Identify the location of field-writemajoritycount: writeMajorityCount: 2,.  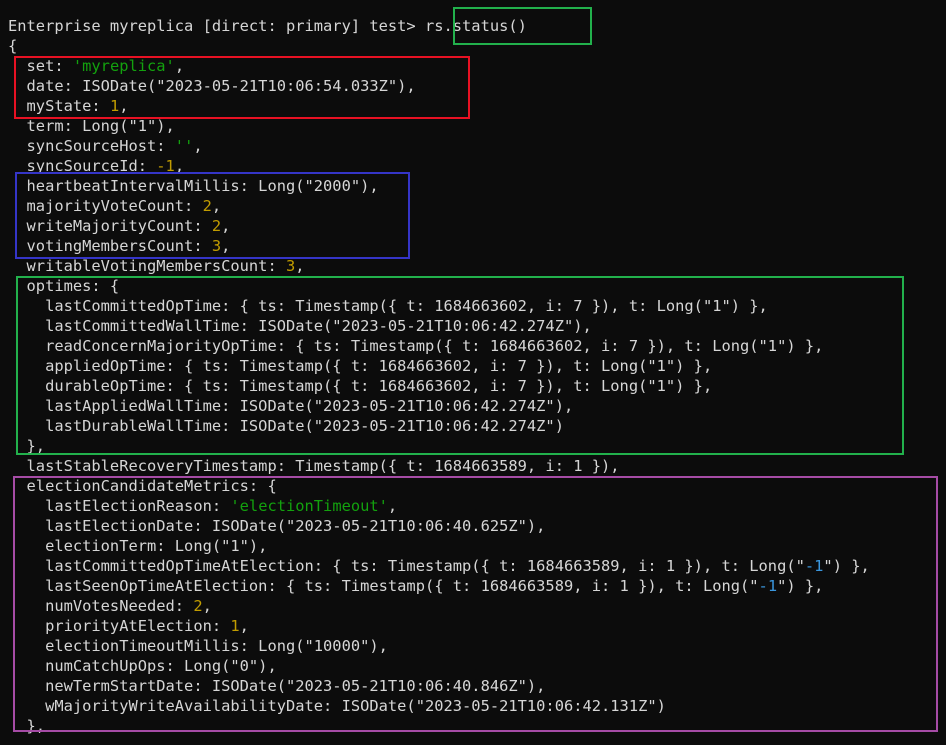
(119, 226).